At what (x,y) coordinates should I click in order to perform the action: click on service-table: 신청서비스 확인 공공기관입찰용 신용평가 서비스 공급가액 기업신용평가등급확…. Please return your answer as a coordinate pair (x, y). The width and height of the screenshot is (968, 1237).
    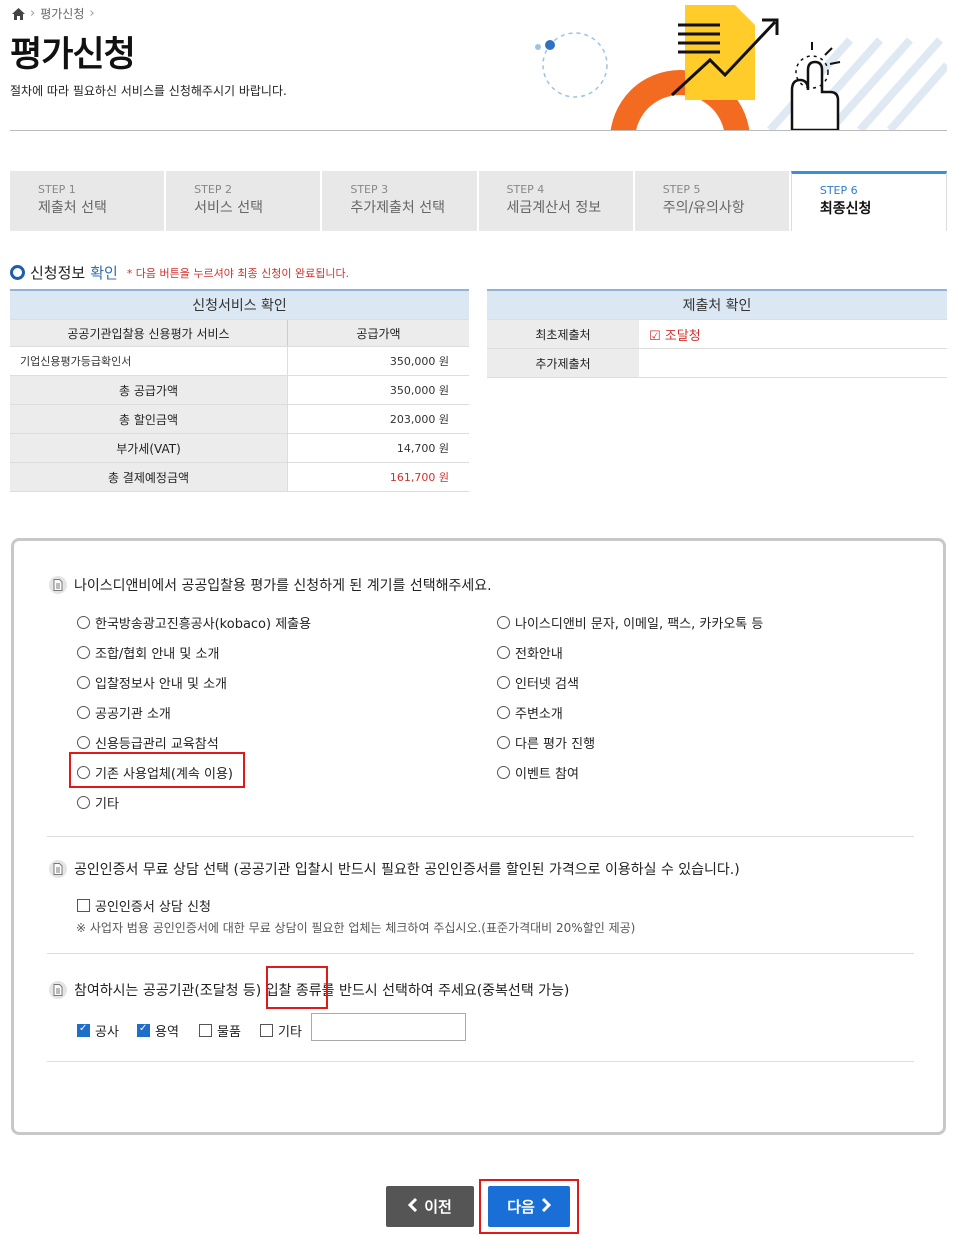
    Looking at the image, I should click on (239, 390).